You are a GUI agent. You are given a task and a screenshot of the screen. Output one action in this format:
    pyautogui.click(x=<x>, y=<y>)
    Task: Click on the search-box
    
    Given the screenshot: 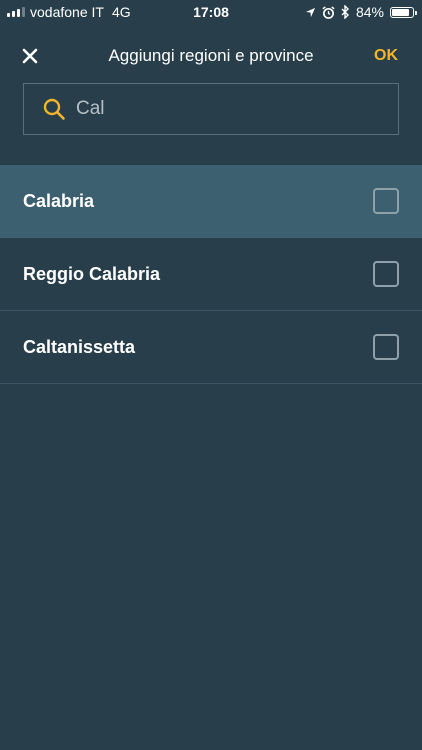 What is the action you would take?
    pyautogui.click(x=211, y=109)
    